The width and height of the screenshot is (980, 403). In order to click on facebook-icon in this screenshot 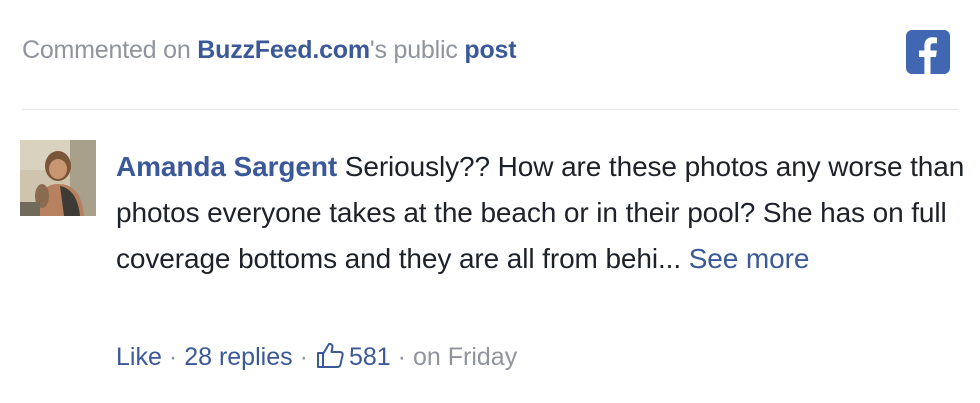, I will do `click(928, 52)`.